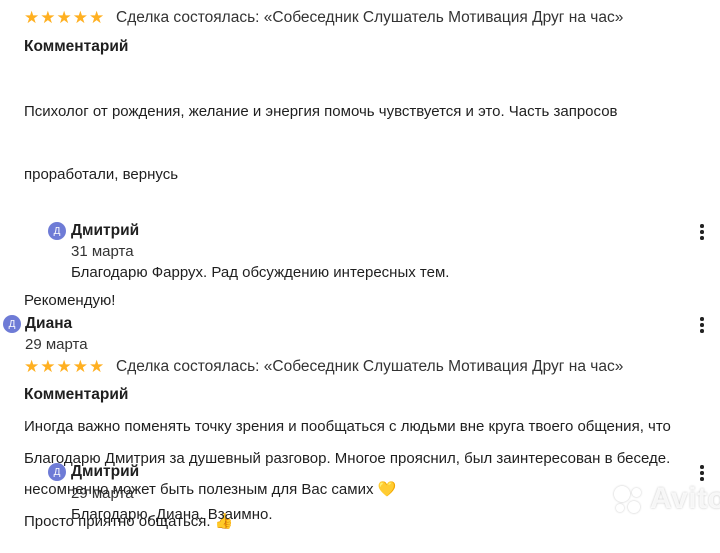  What do you see at coordinates (105, 231) in the screenshot?
I see `reply1-author: Дмитрий` at bounding box center [105, 231].